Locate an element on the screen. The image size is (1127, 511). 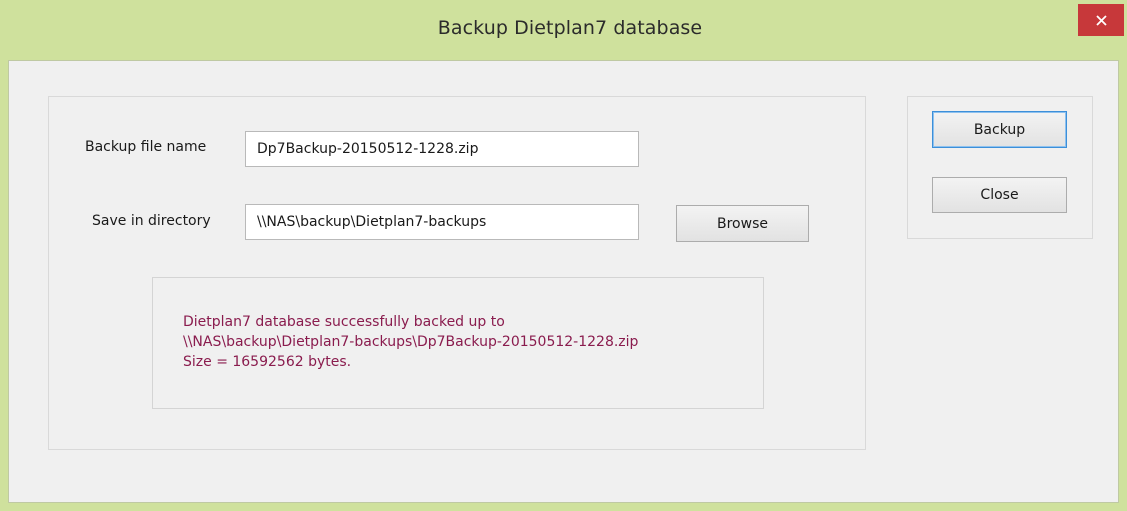
window-title: Backup Dietplan7 database is located at coordinates (570, 28).